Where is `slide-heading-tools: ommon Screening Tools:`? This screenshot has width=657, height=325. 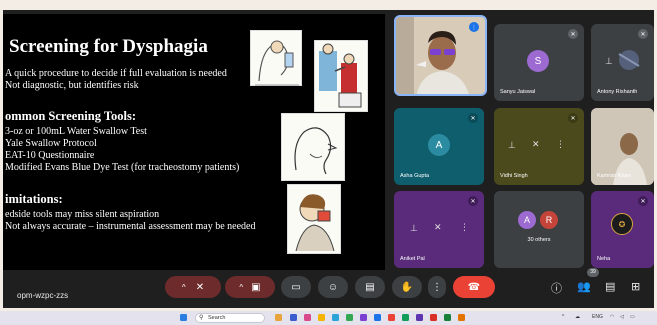 slide-heading-tools: ommon Screening Tools: is located at coordinates (71, 116).